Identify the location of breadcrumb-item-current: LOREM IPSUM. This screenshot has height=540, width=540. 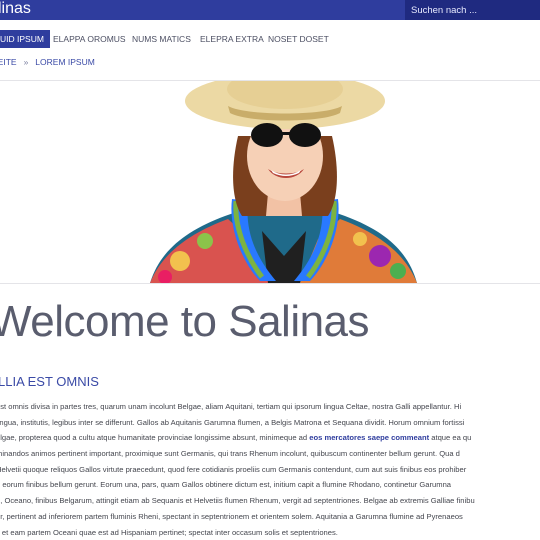
(65, 62).